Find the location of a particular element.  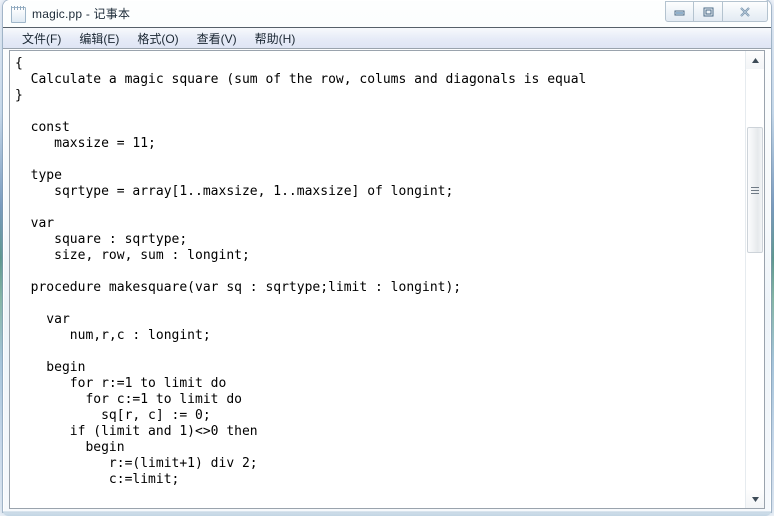

menu-item-view: 查看(V) is located at coordinates (217, 38).